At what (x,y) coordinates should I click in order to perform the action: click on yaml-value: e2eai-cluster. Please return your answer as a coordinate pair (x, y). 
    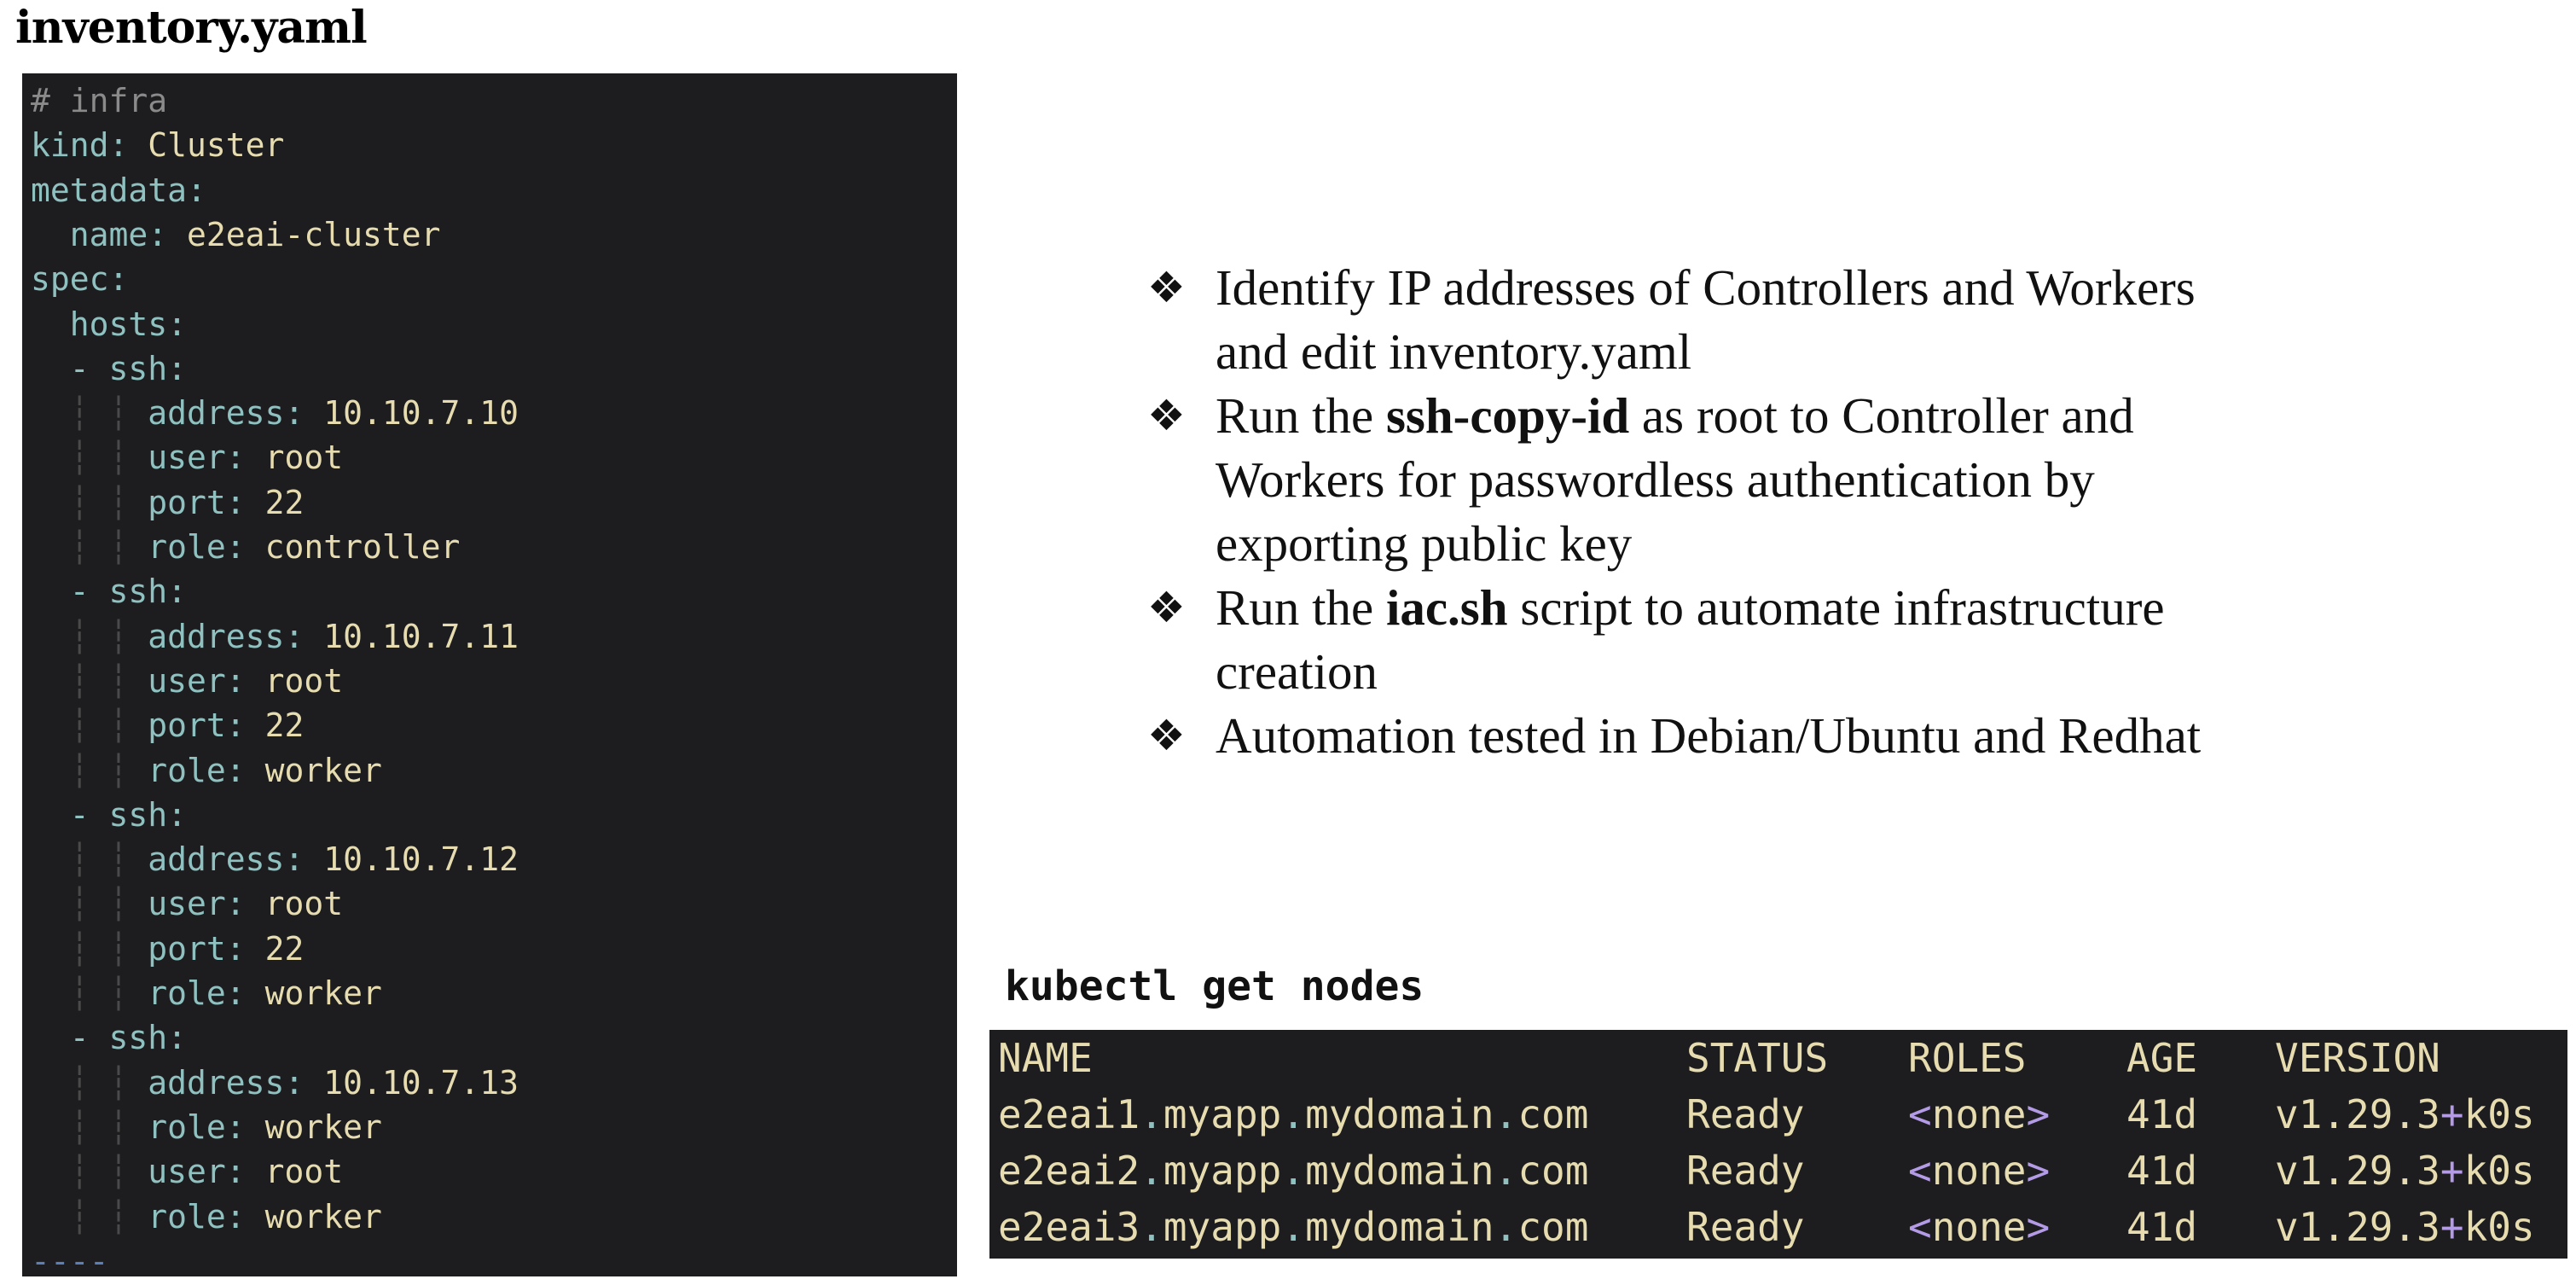
    Looking at the image, I should click on (304, 234).